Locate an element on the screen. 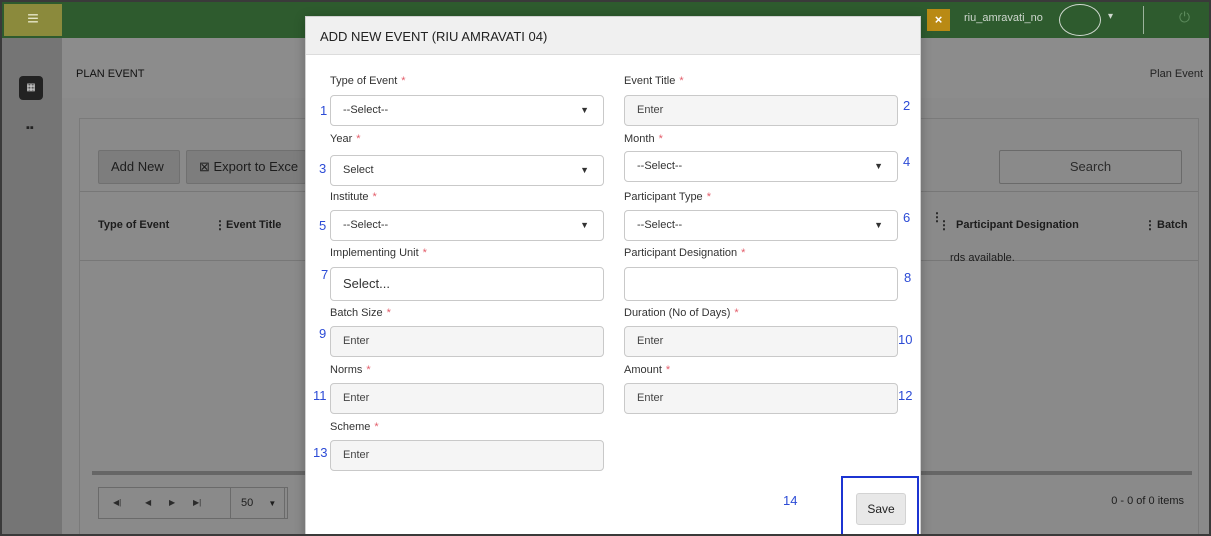 The height and width of the screenshot is (536, 1211). label-text: Year is located at coordinates (341, 139).